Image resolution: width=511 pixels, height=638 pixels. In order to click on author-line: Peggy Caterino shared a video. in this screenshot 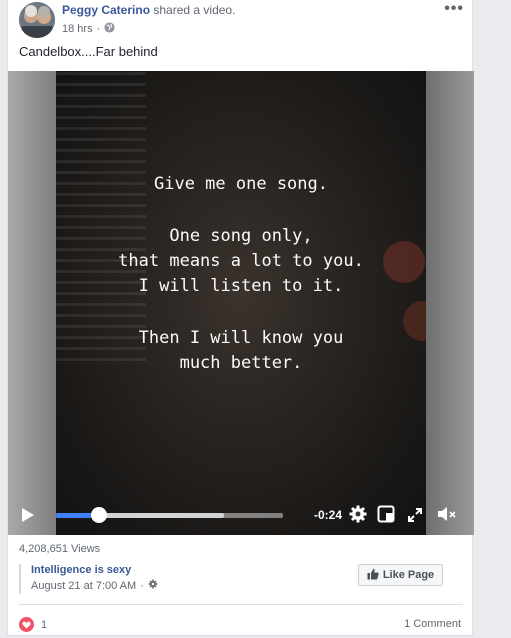, I will do `click(148, 10)`.